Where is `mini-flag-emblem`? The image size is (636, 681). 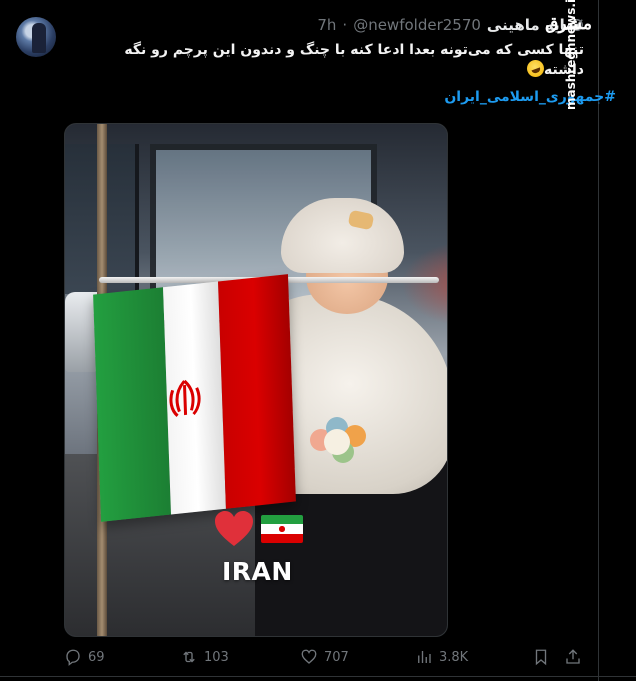
mini-flag-emblem is located at coordinates (282, 529).